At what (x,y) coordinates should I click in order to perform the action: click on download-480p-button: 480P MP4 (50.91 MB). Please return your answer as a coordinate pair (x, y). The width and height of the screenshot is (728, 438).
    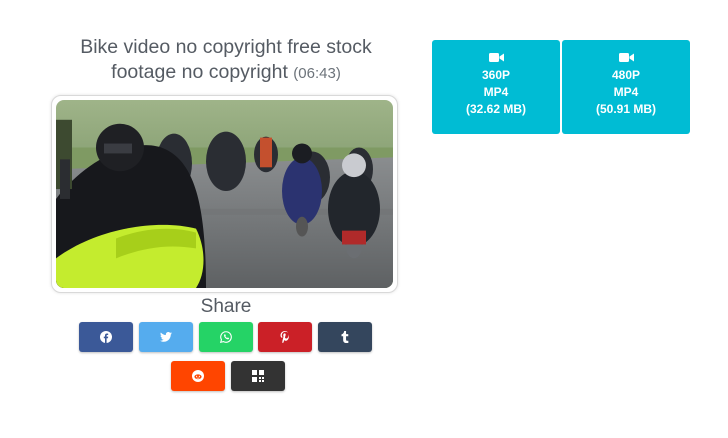
    Looking at the image, I should click on (626, 87).